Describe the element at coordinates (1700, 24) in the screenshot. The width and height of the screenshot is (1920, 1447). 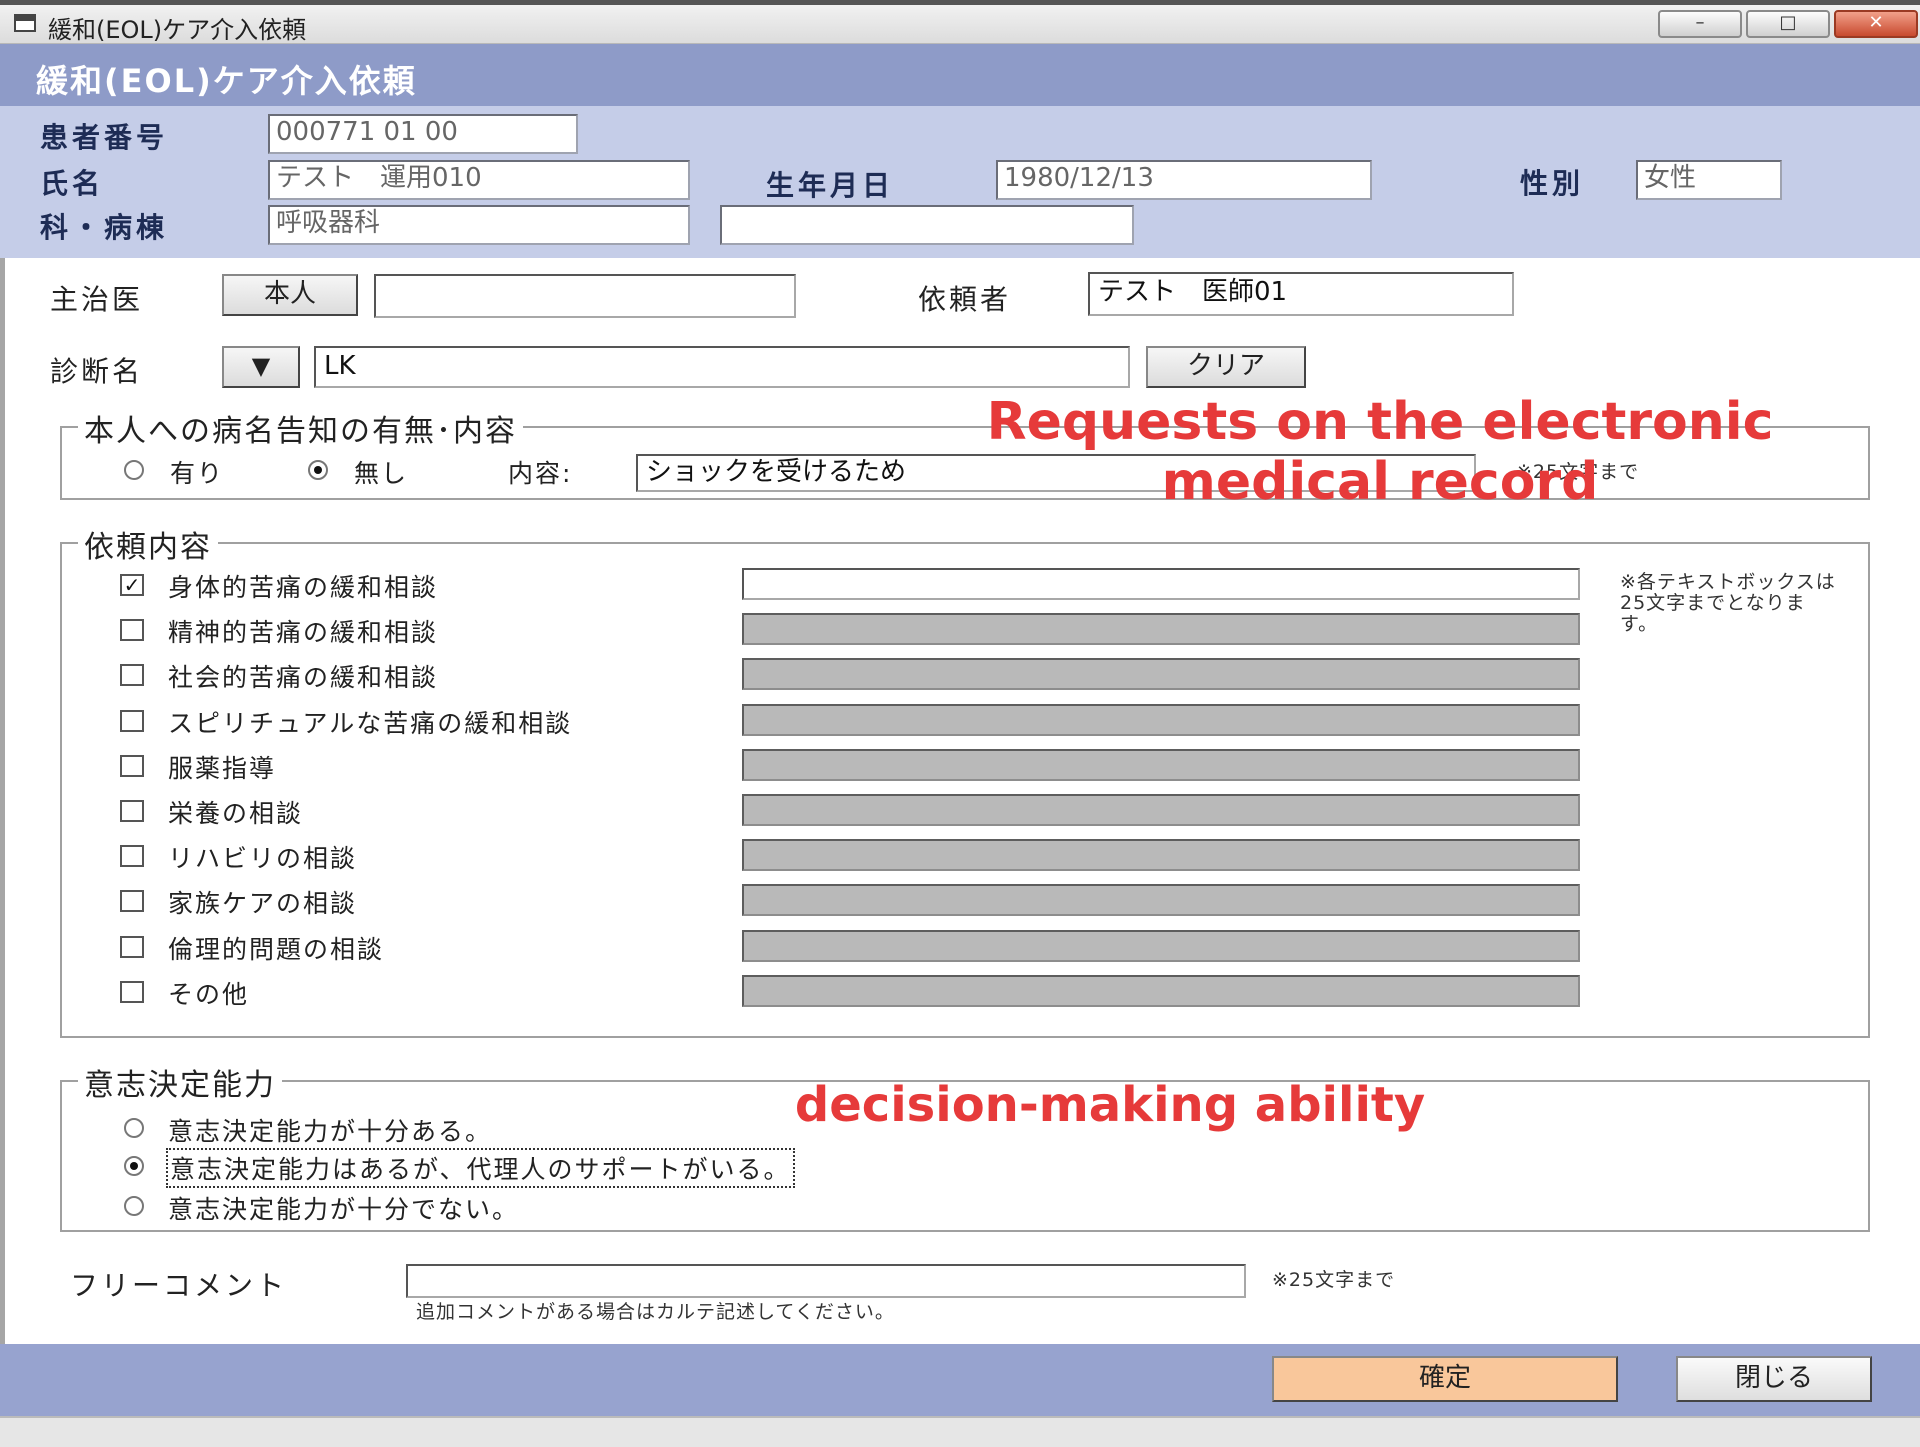
I see `minimize-button: –` at that location.